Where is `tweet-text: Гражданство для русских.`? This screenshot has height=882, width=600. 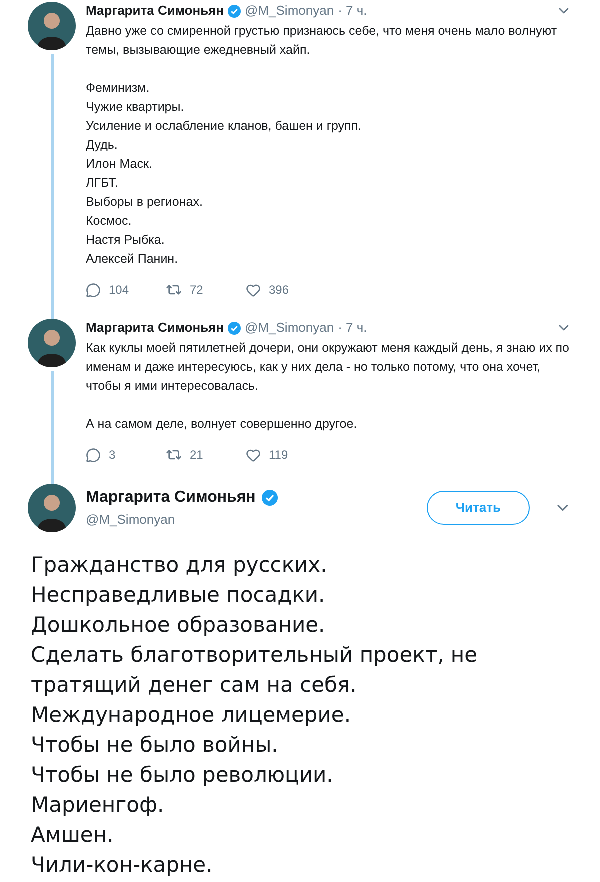 tweet-text: Гражданство для русских. is located at coordinates (179, 565).